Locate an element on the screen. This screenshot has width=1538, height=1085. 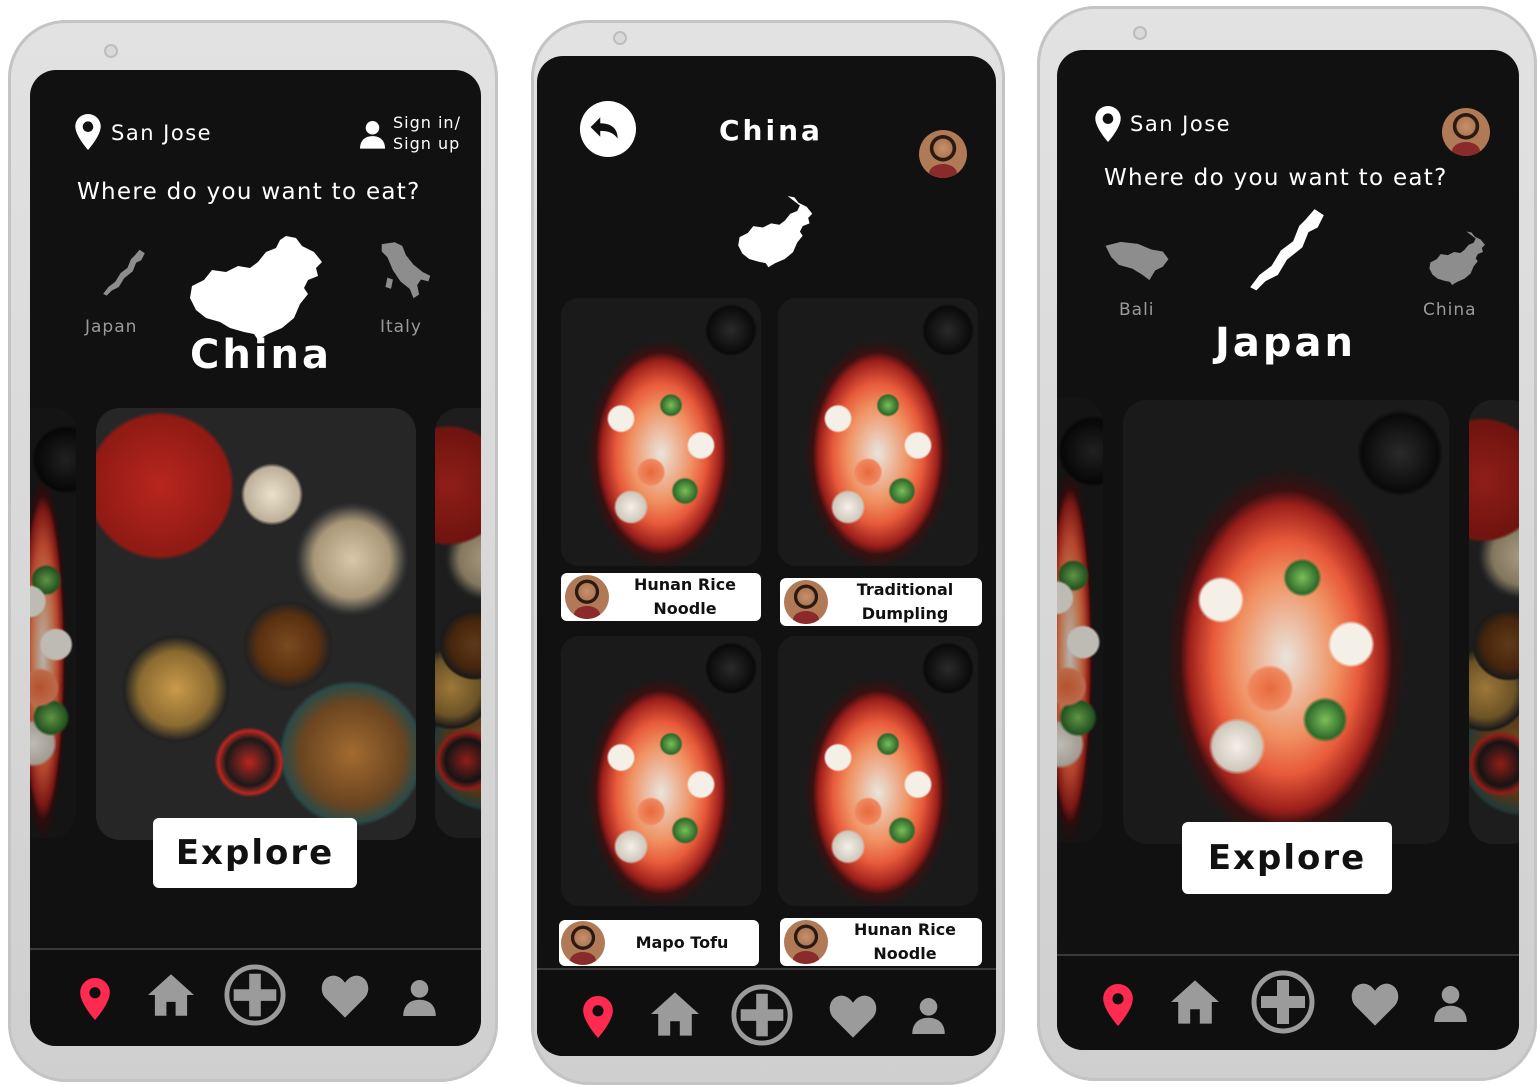
dish-card-2-image is located at coordinates (878, 432).